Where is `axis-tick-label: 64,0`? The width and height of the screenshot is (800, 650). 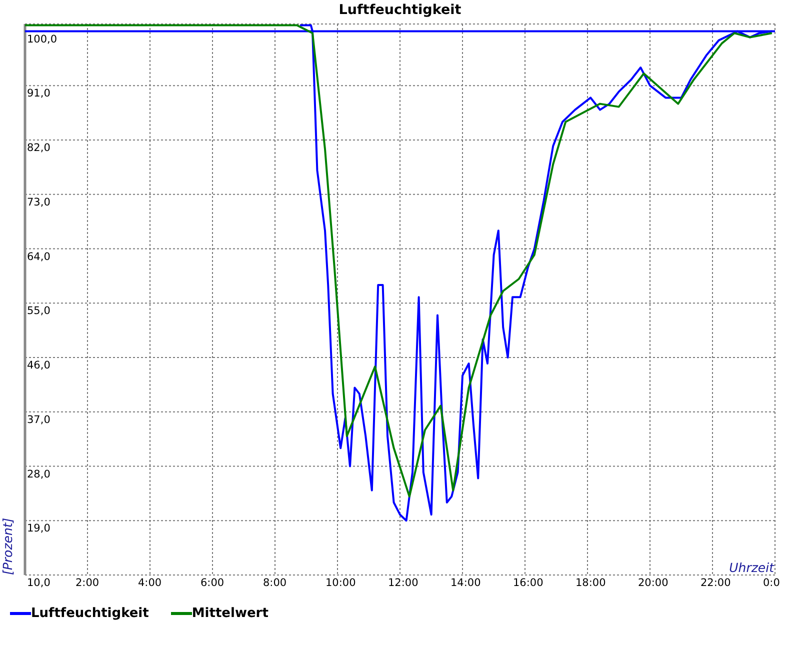
axis-tick-label: 64,0 is located at coordinates (38, 256).